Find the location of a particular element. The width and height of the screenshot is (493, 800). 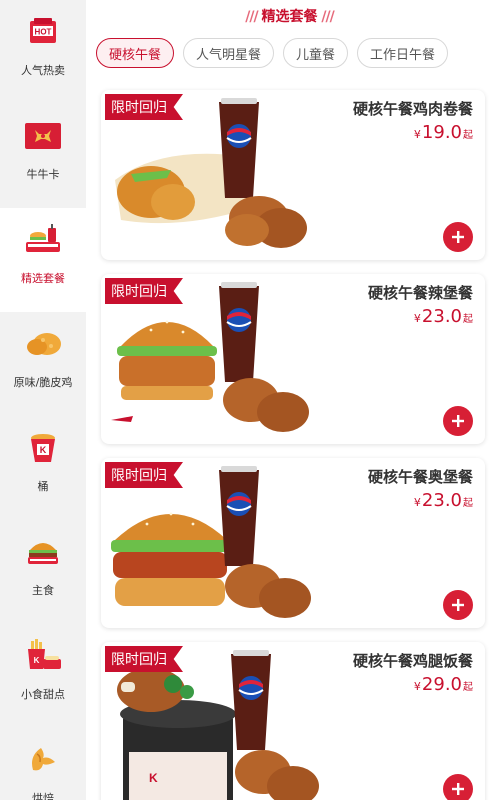

price-value: 19.0 is located at coordinates (441, 132).